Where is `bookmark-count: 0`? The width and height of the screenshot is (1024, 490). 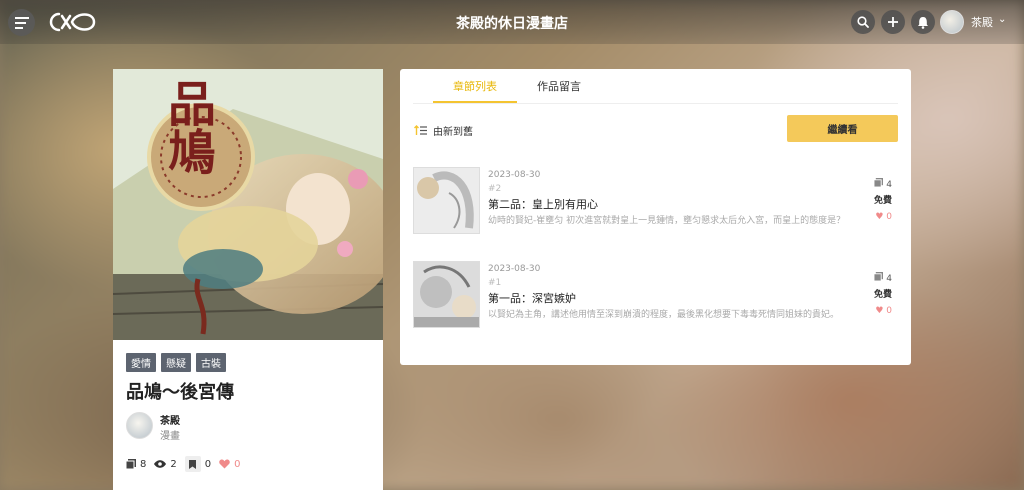
bookmark-count: 0 is located at coordinates (197, 464).